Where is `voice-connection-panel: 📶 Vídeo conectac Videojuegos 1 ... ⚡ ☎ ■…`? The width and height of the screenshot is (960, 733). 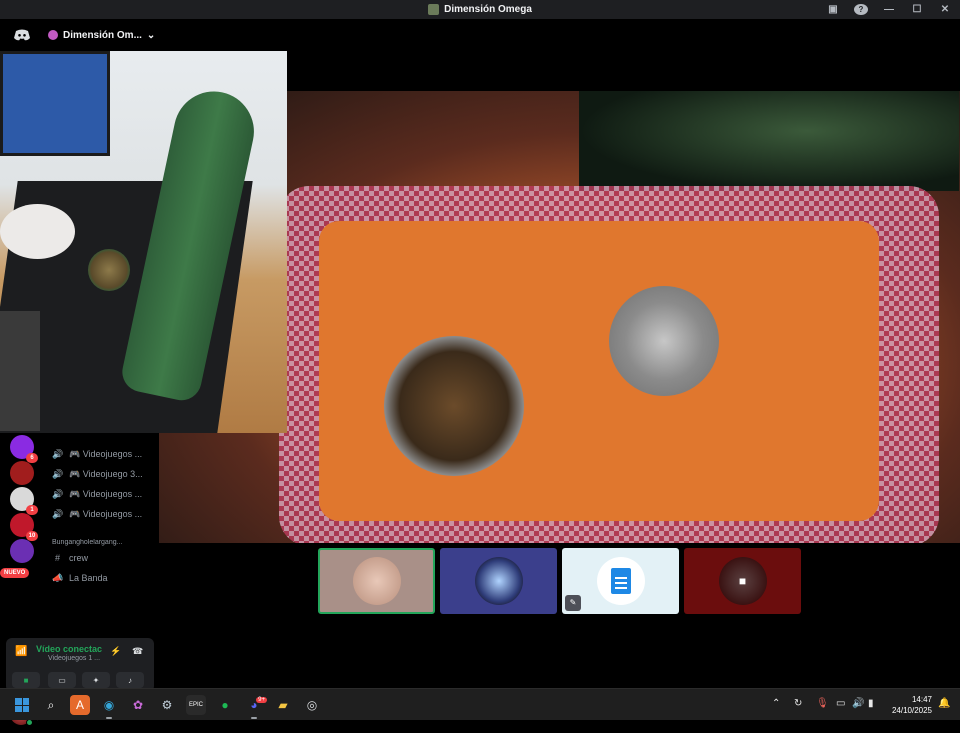
voice-connection-panel: 📶 Vídeo conectac Videojuegos 1 ... ⚡ ☎ ■… is located at coordinates (80, 665).